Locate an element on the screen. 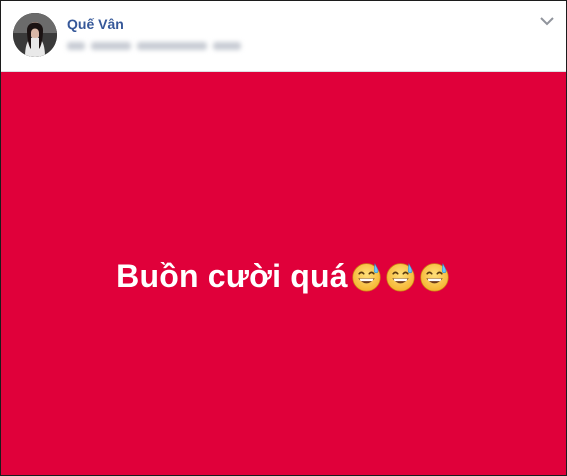 This screenshot has width=567, height=476. chevron-down-icon is located at coordinates (547, 21).